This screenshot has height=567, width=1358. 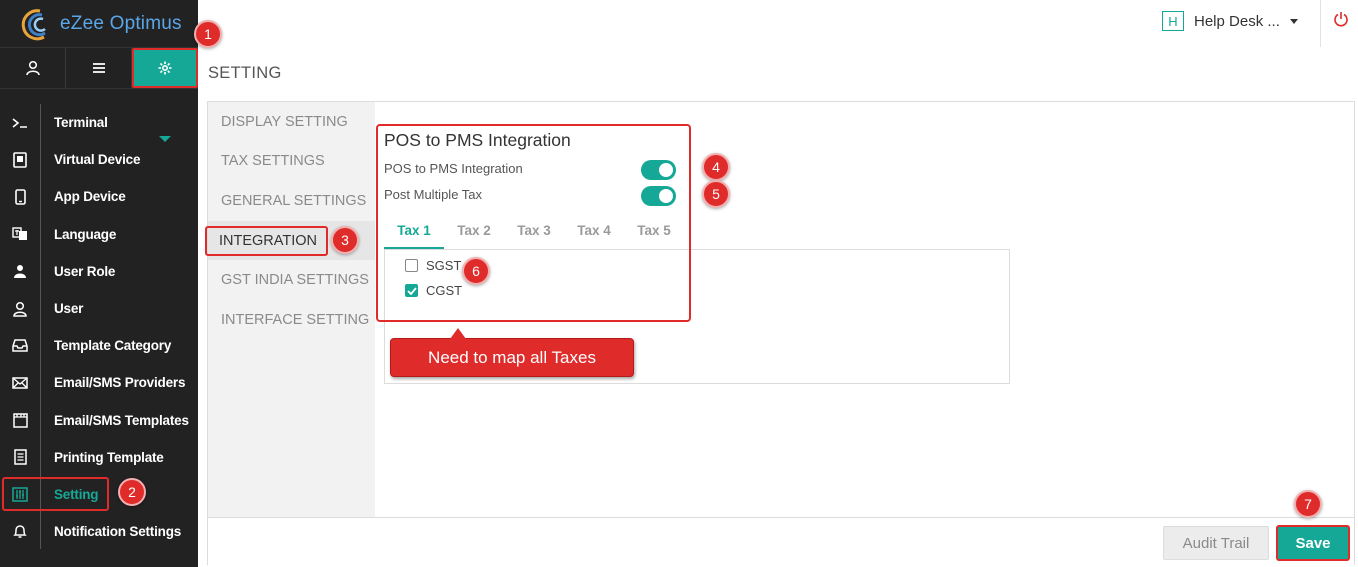 I want to click on sidebar-item-language: Language, so click(x=99, y=234).